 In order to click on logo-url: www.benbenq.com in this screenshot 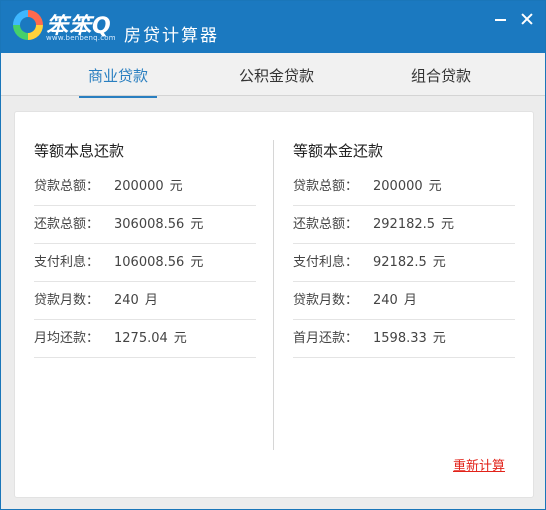, I will do `click(81, 38)`.